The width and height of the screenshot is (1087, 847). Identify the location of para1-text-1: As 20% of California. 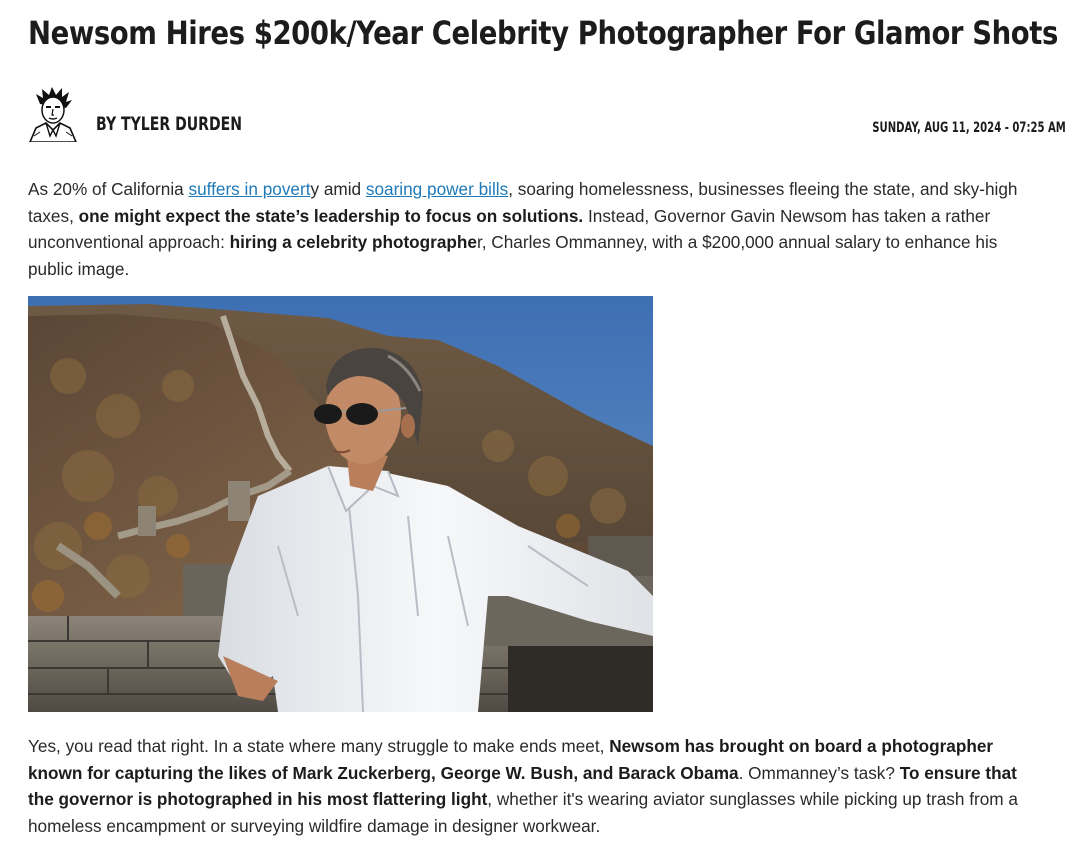
(108, 189).